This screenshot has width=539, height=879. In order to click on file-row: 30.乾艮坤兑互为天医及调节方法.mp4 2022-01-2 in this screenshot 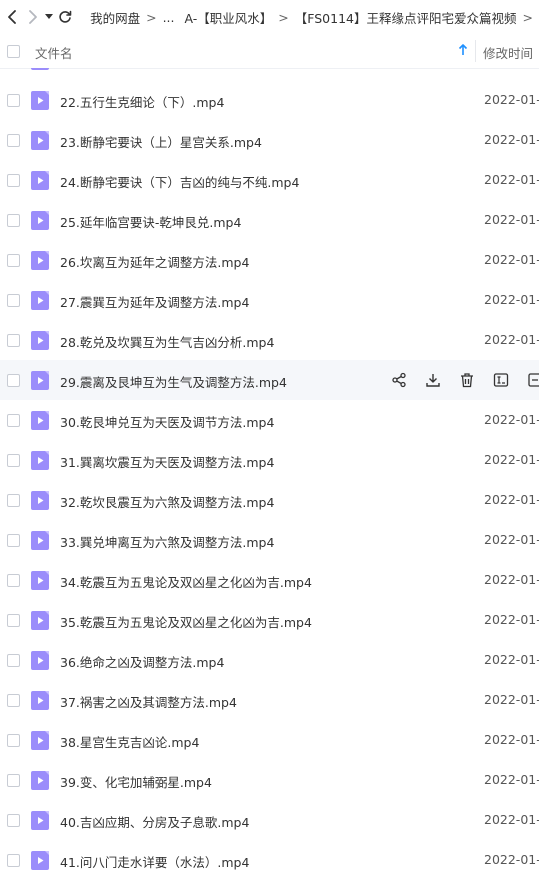, I will do `click(269, 420)`.